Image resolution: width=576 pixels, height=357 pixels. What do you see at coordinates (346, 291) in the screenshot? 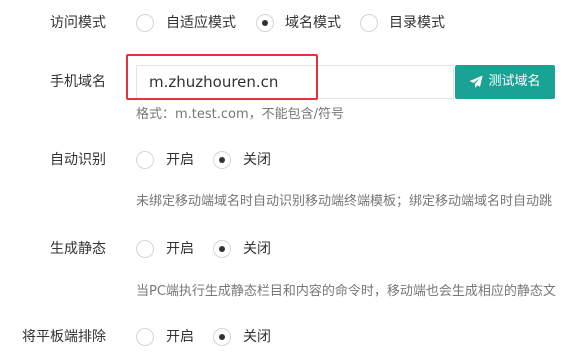
I see `generate-static-hint: 当PC端执行生成静态栏目和内容的命令时，移动端也会生成相应的静态文` at bounding box center [346, 291].